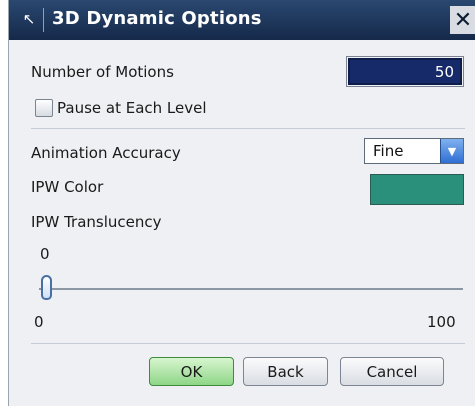 Image resolution: width=475 pixels, height=406 pixels. Describe the element at coordinates (451, 151) in the screenshot. I see `chevron-down-icon: ▼` at that location.